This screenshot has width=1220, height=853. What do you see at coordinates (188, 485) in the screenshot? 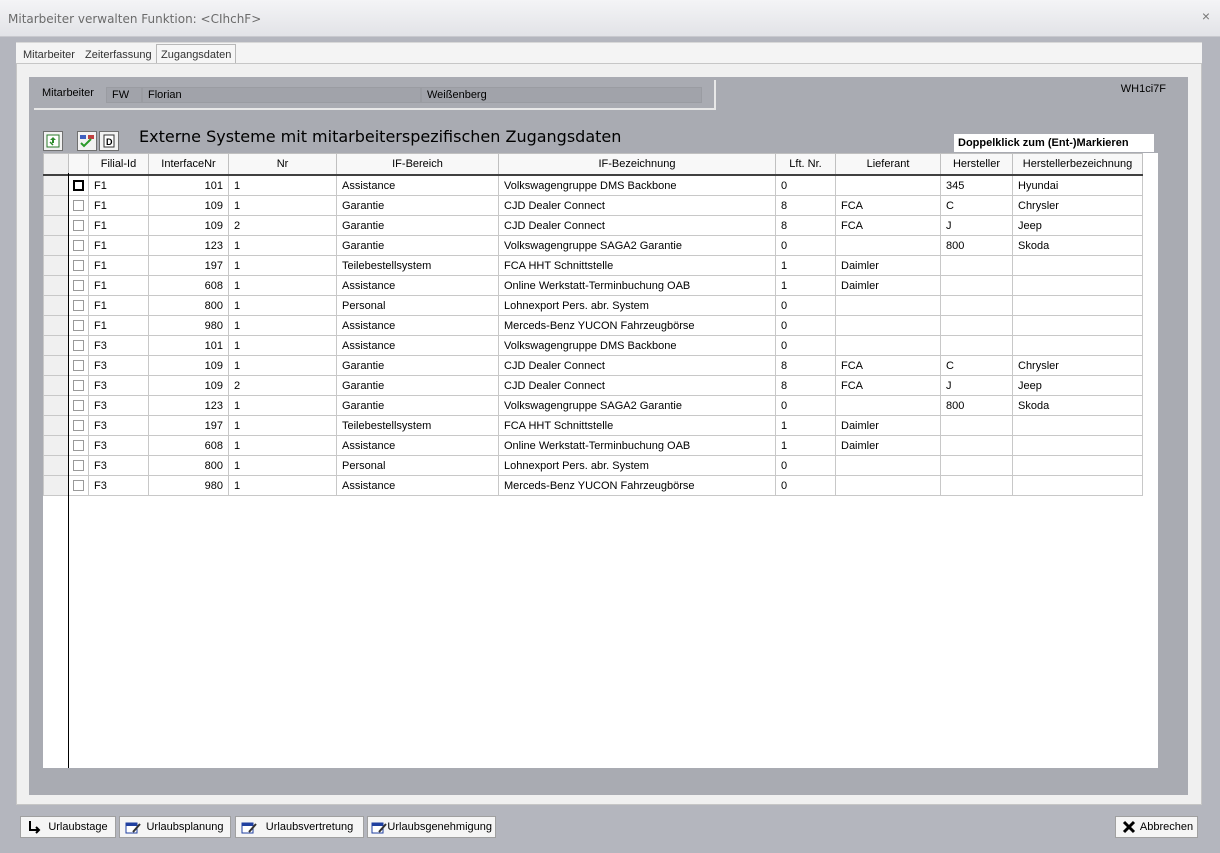
I see `table-cell: 980` at bounding box center [188, 485].